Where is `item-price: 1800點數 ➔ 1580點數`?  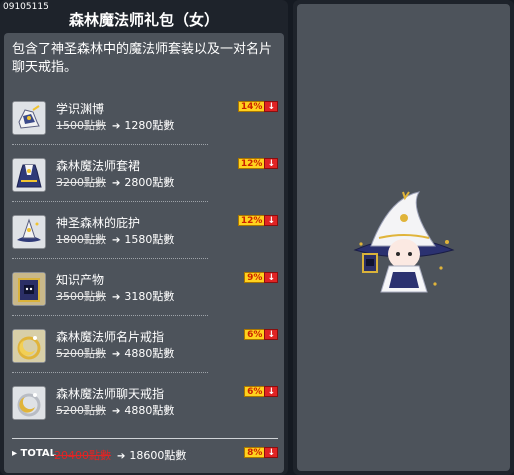
item-price: 1800點數 ➔ 1580點數 is located at coordinates (115, 239).